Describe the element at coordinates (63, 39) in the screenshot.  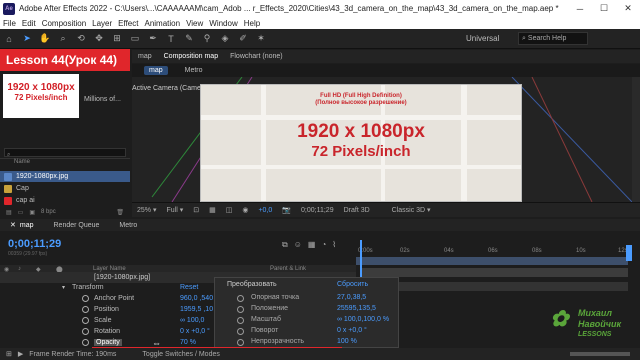
I see `zoom-tool-icon: ⌕` at that location.